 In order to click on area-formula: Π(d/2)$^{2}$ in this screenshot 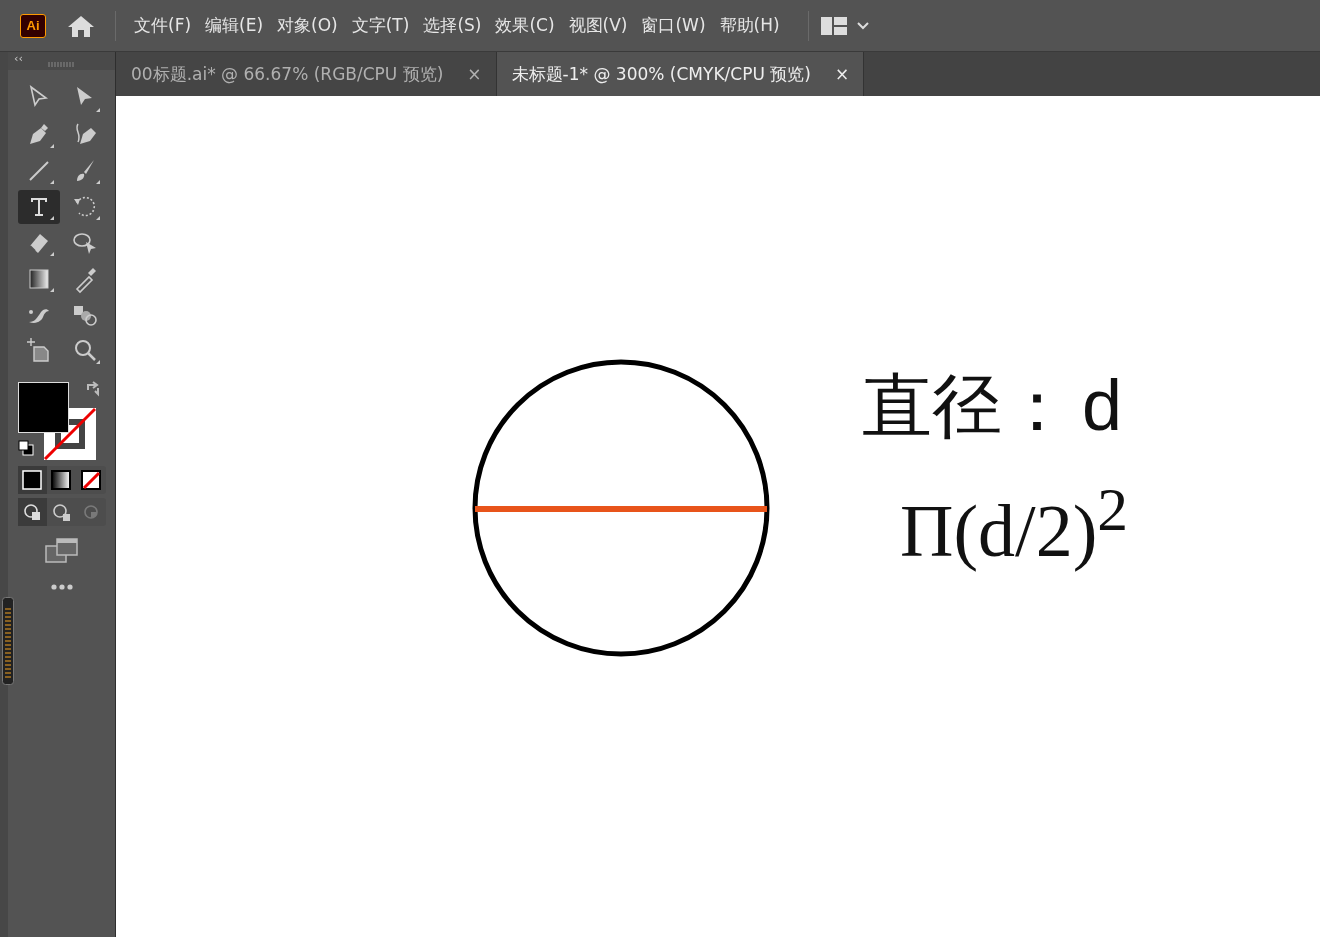, I will do `click(1014, 524)`.